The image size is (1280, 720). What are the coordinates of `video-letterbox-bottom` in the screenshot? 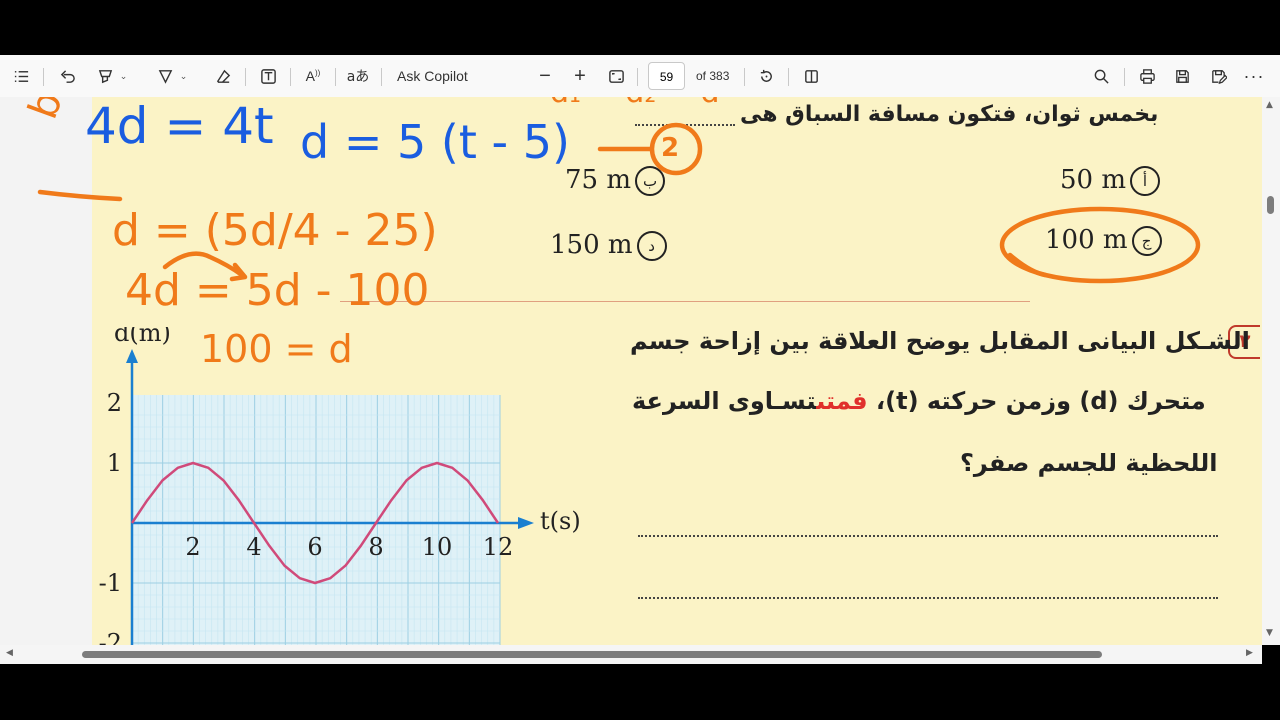 It's located at (640, 692).